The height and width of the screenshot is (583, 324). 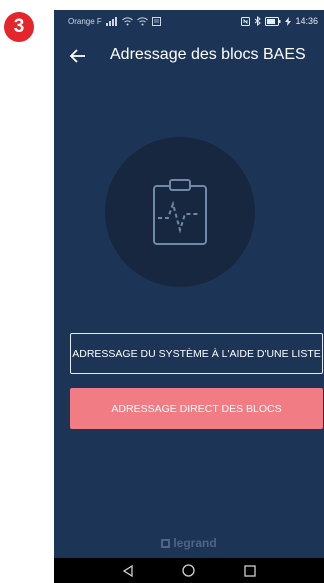 I want to click on legrand-logo-icon, so click(x=166, y=543).